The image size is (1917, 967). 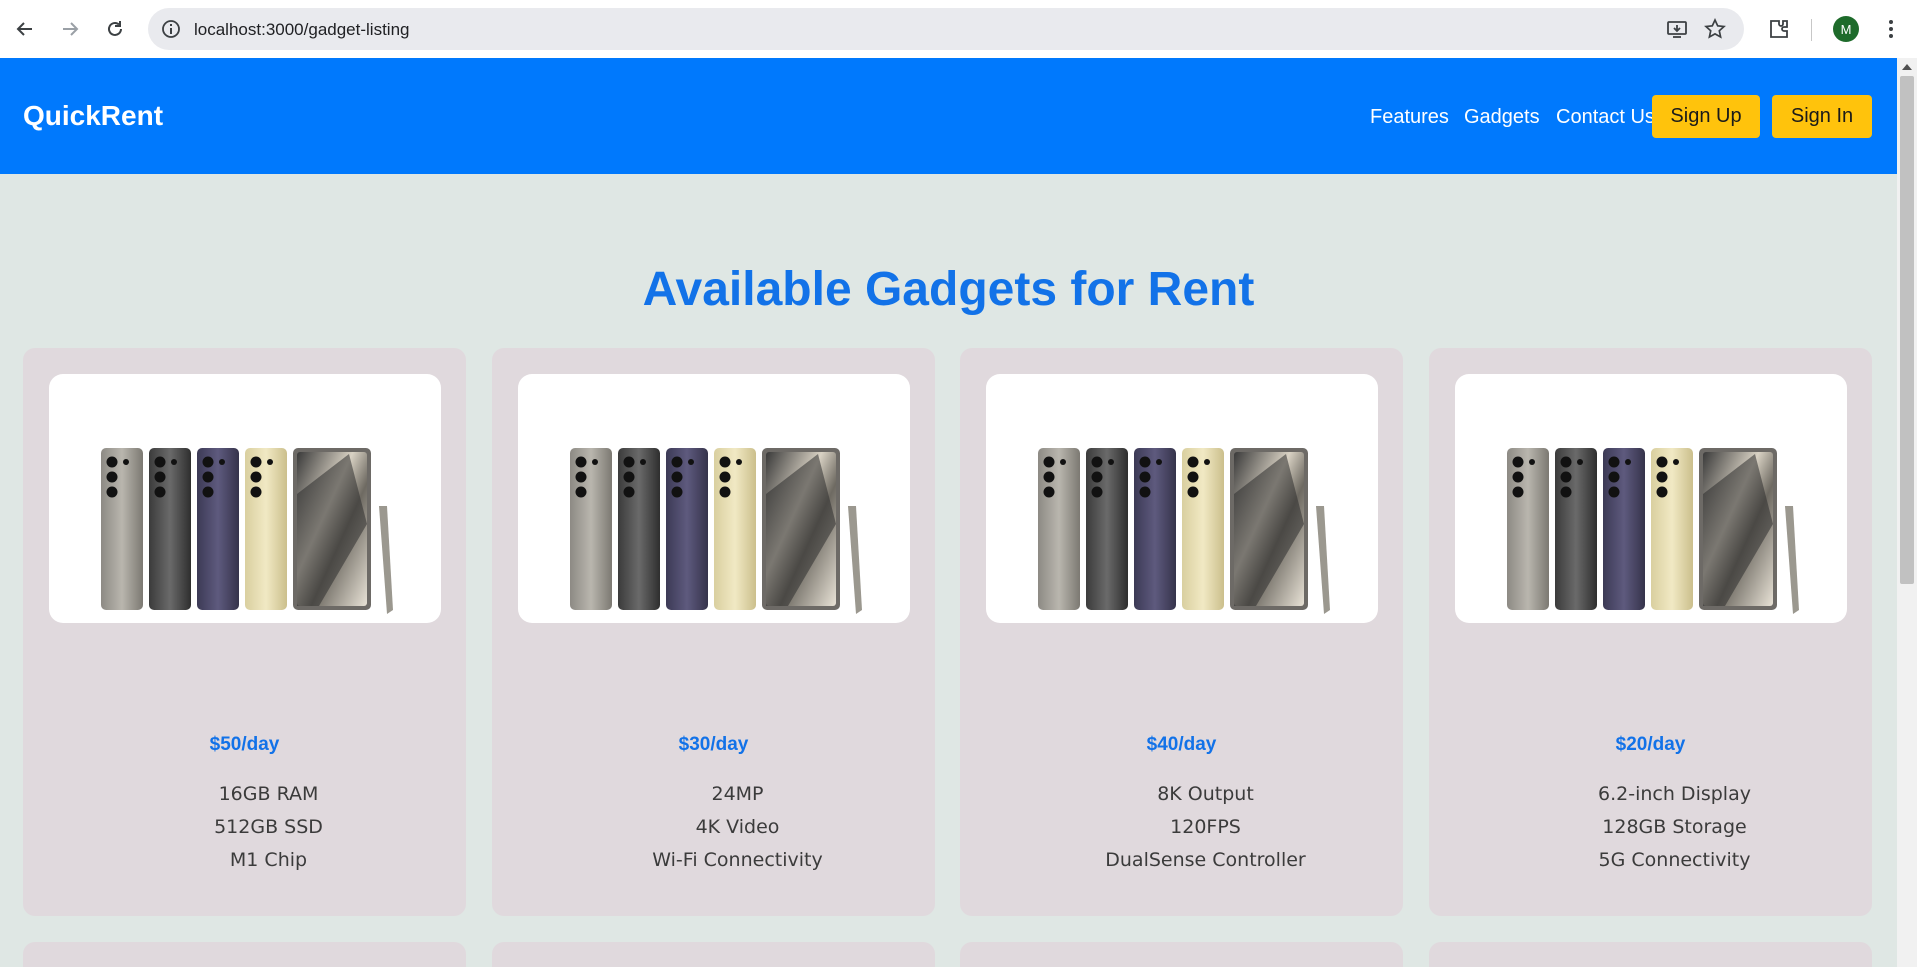 I want to click on feature-item: 128GB Storage, so click(x=1674, y=827).